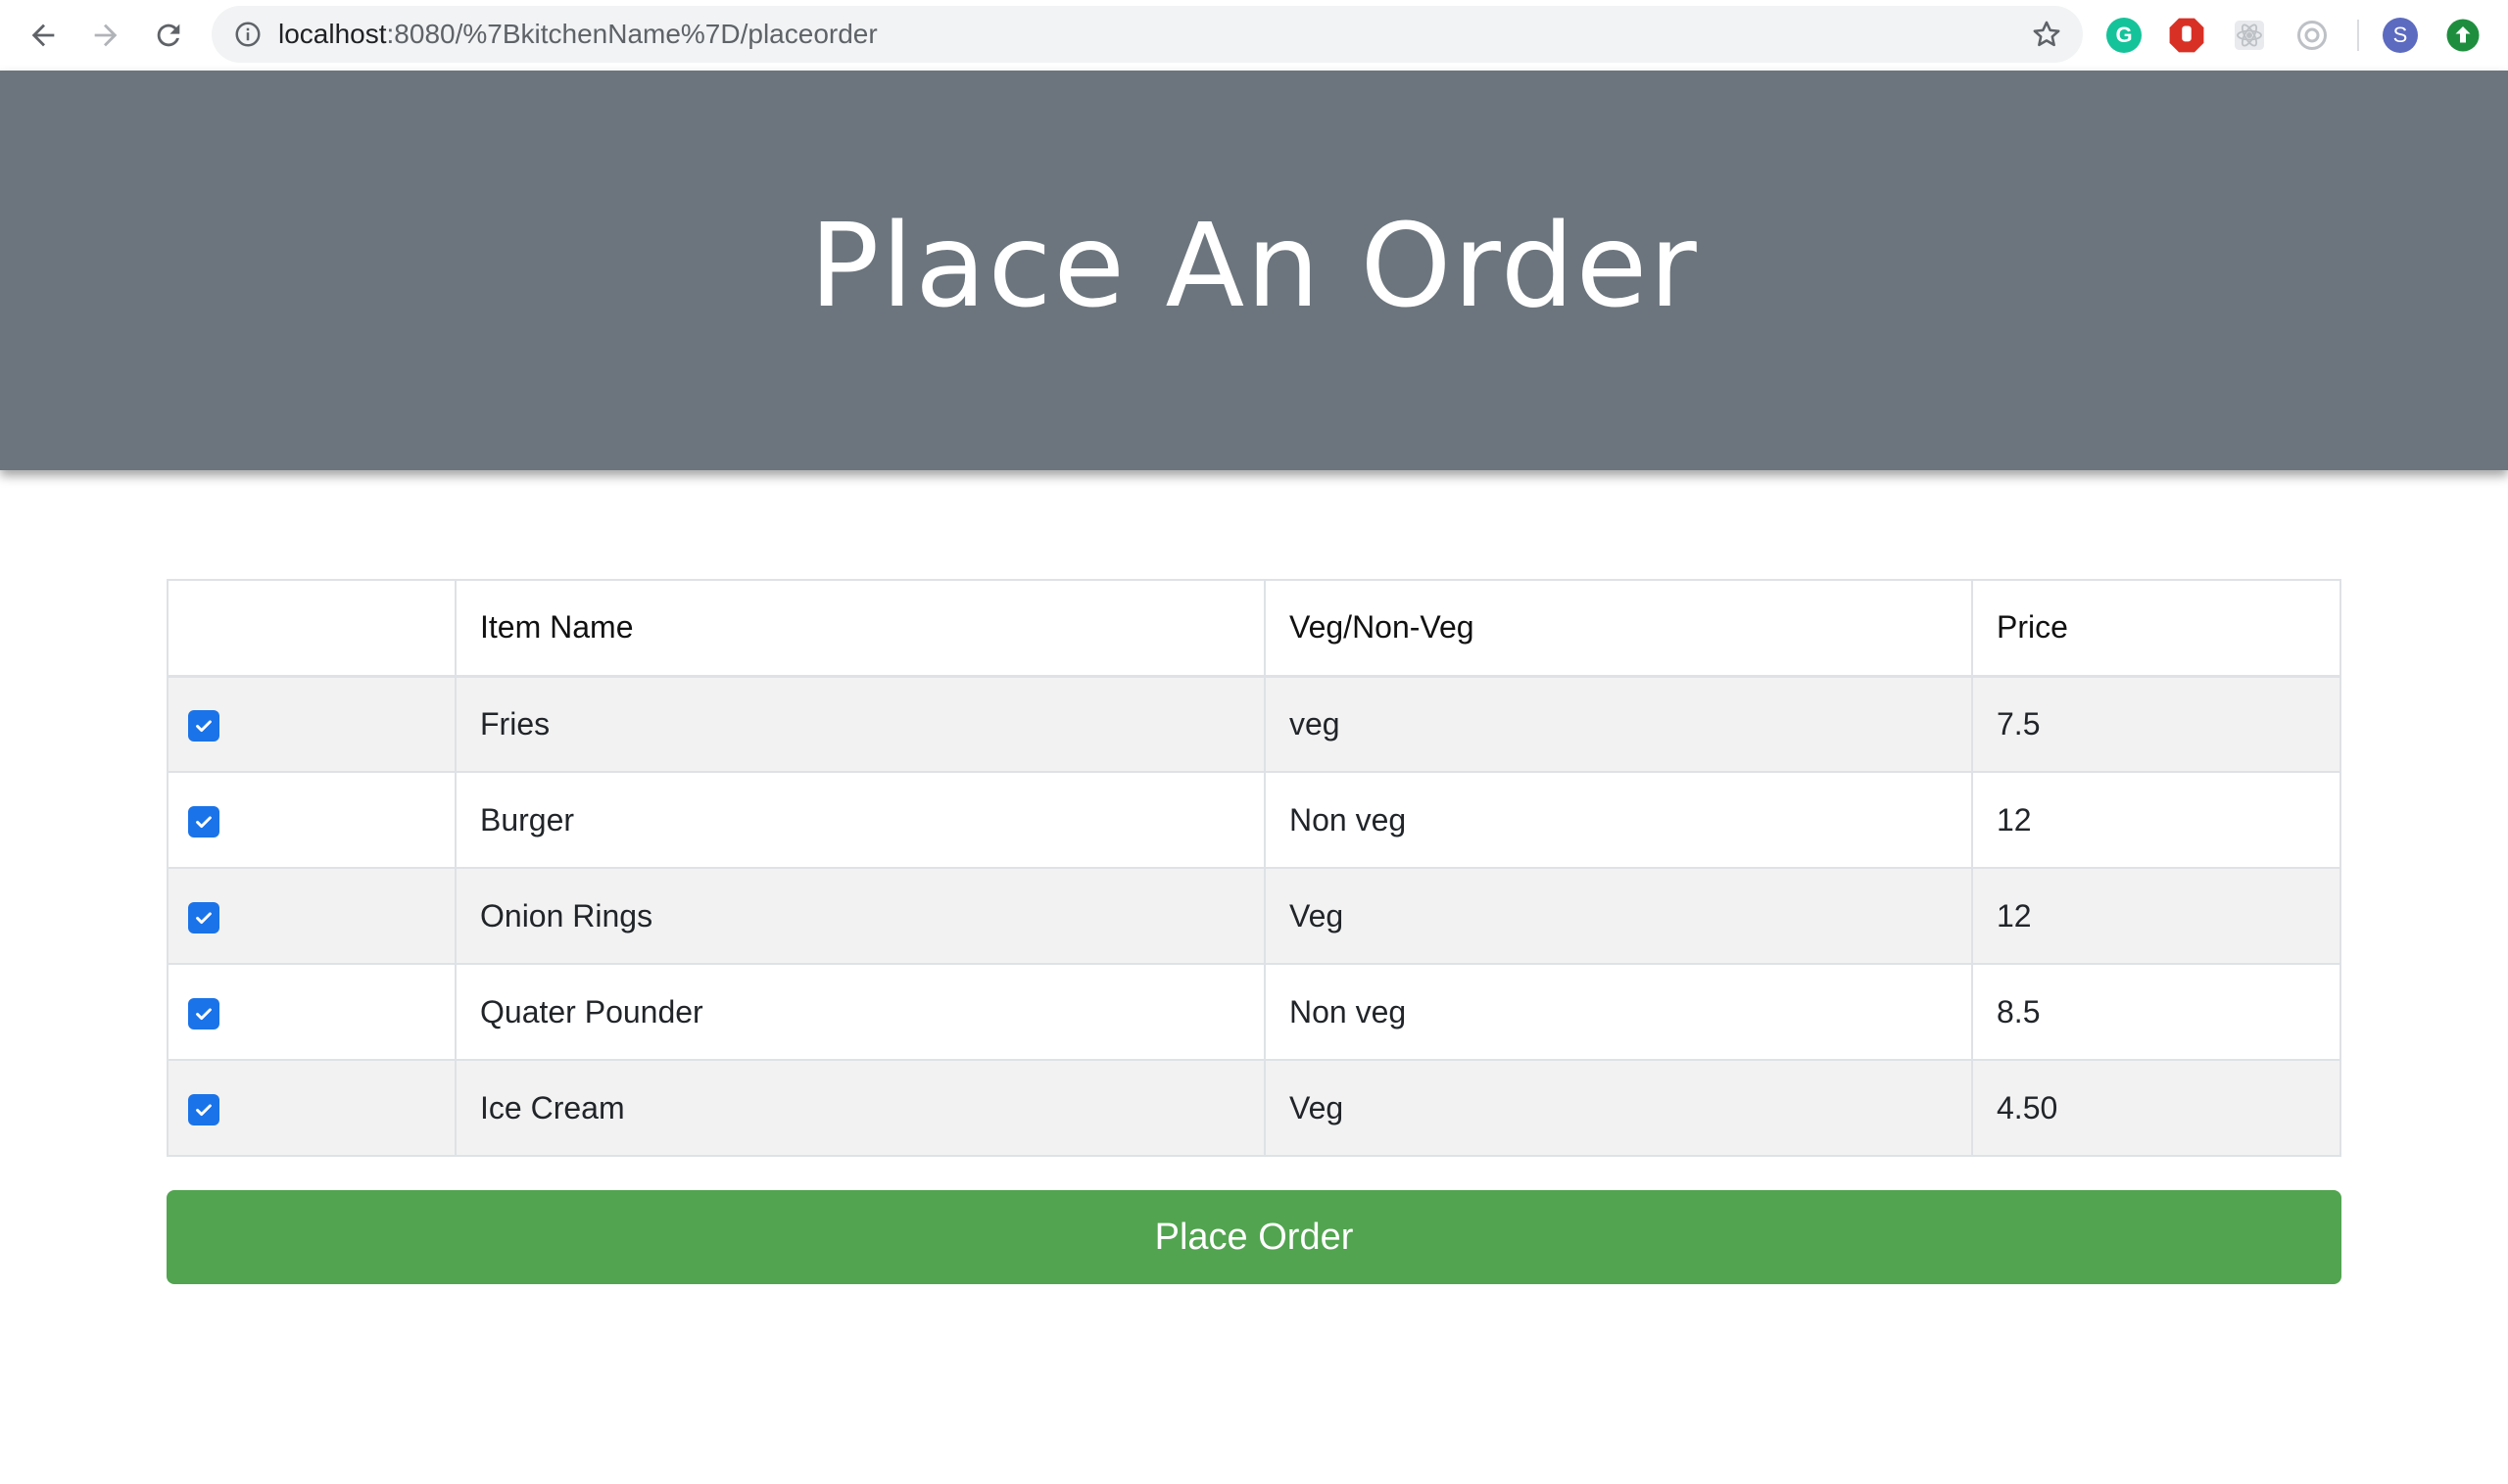 The height and width of the screenshot is (1484, 2508). Describe the element at coordinates (632, 34) in the screenshot. I see `url-path: :8080/%7BkitchenName%7D/placeorder` at that location.